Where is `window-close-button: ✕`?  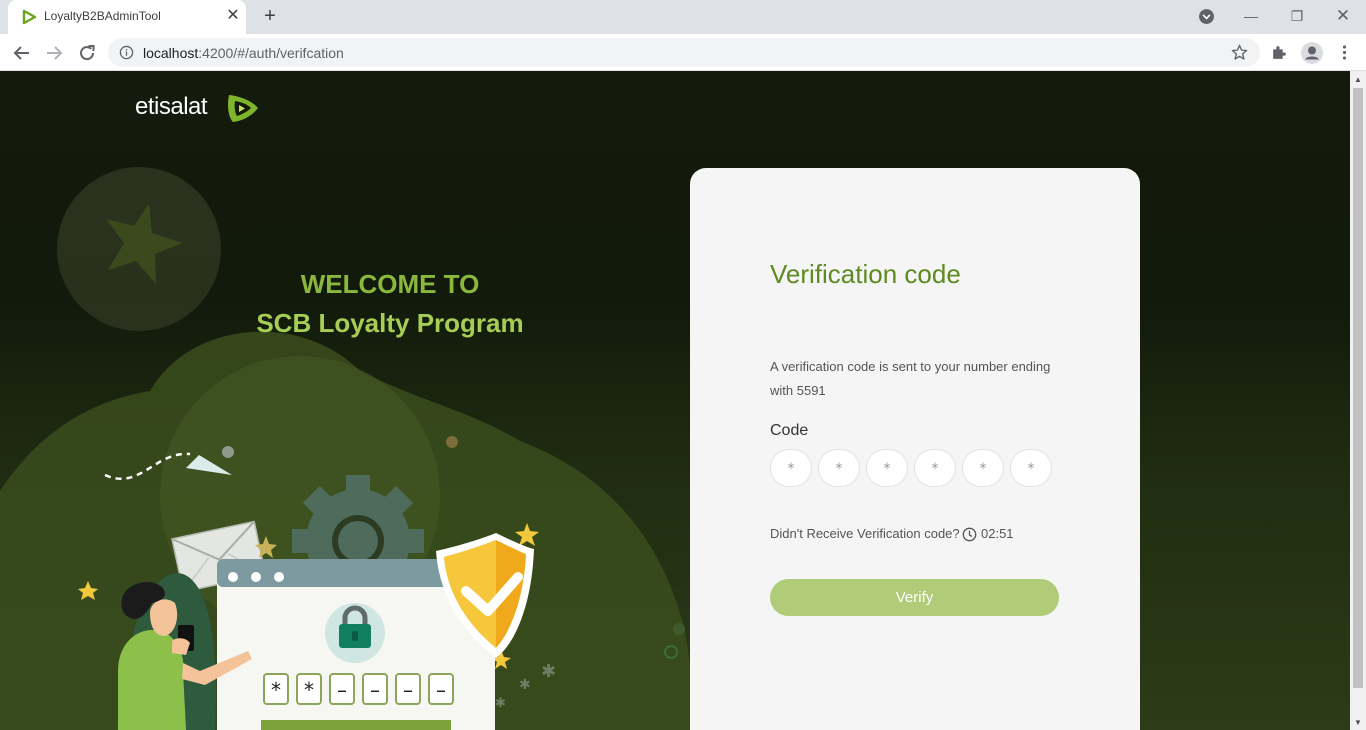 window-close-button: ✕ is located at coordinates (1343, 16).